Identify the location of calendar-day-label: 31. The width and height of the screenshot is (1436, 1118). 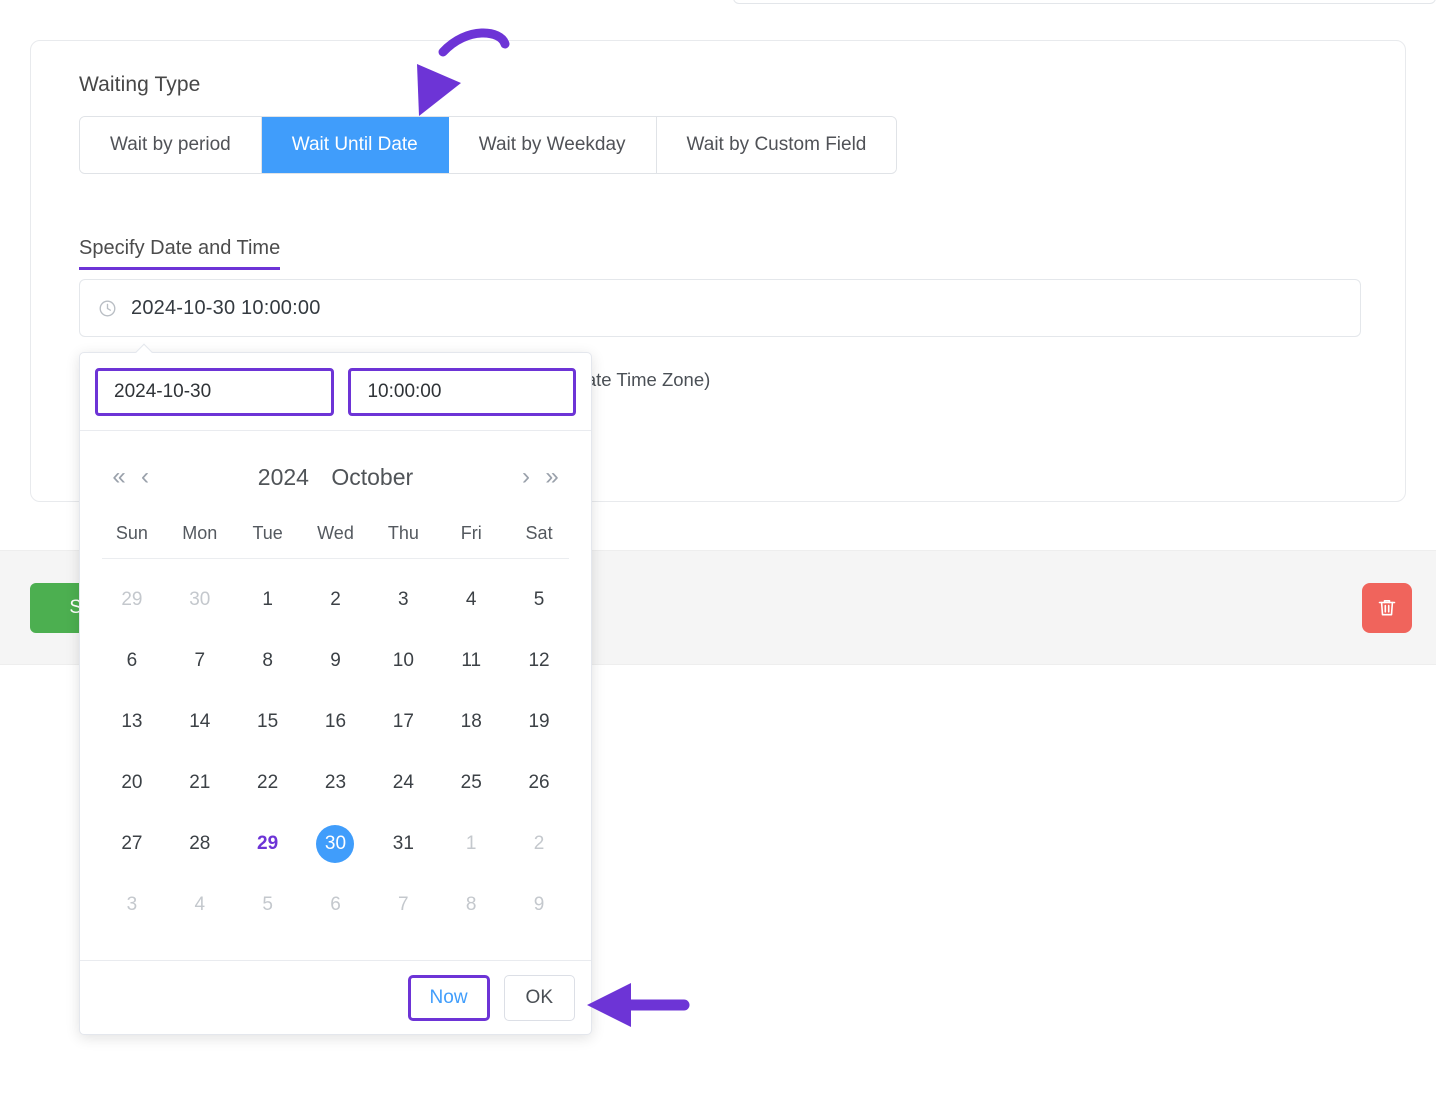
(403, 843).